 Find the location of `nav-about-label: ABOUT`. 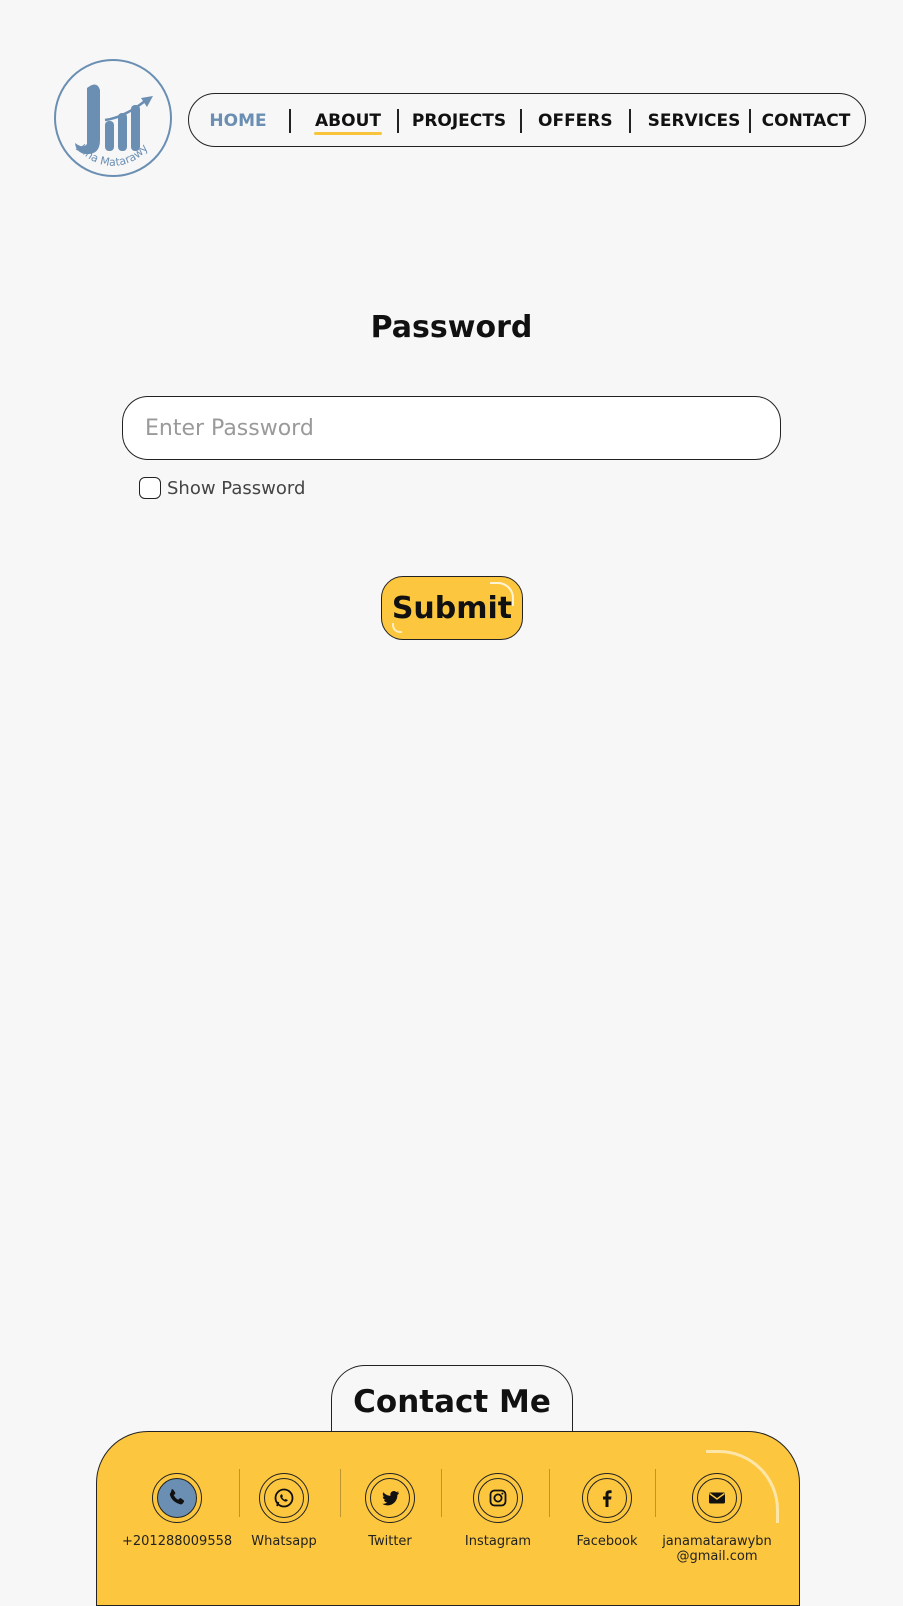

nav-about-label: ABOUT is located at coordinates (348, 121).